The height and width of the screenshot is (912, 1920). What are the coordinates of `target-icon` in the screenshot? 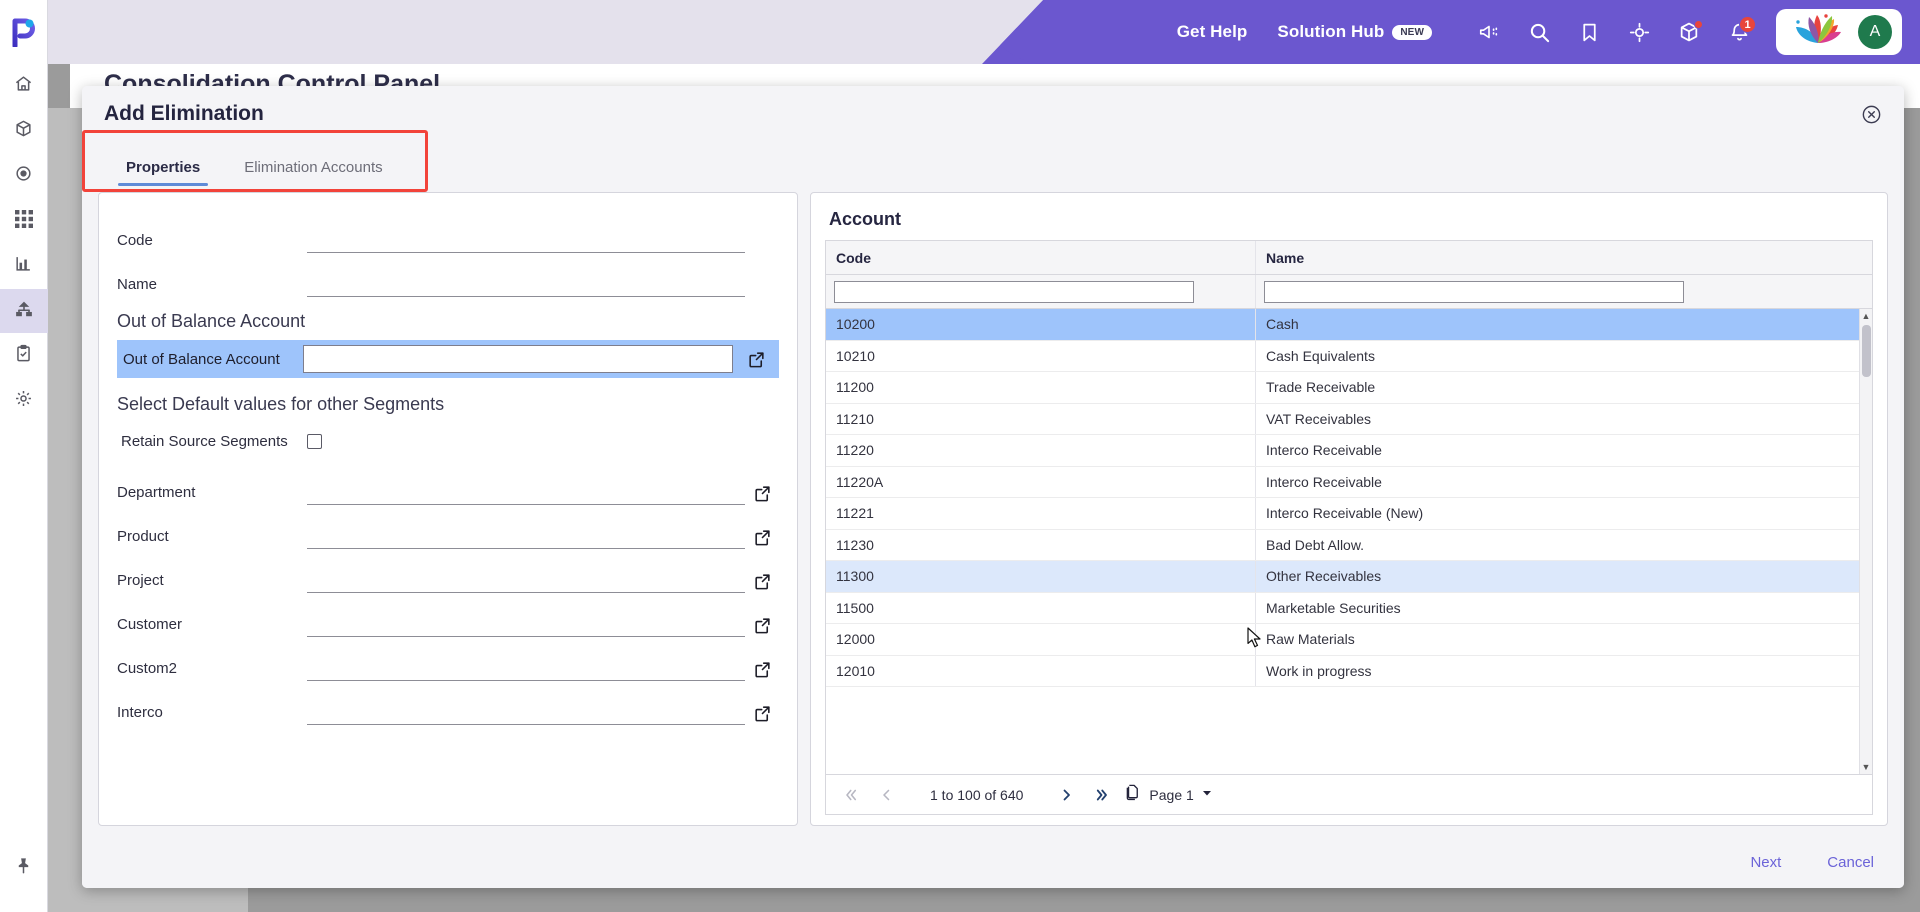 It's located at (1639, 32).